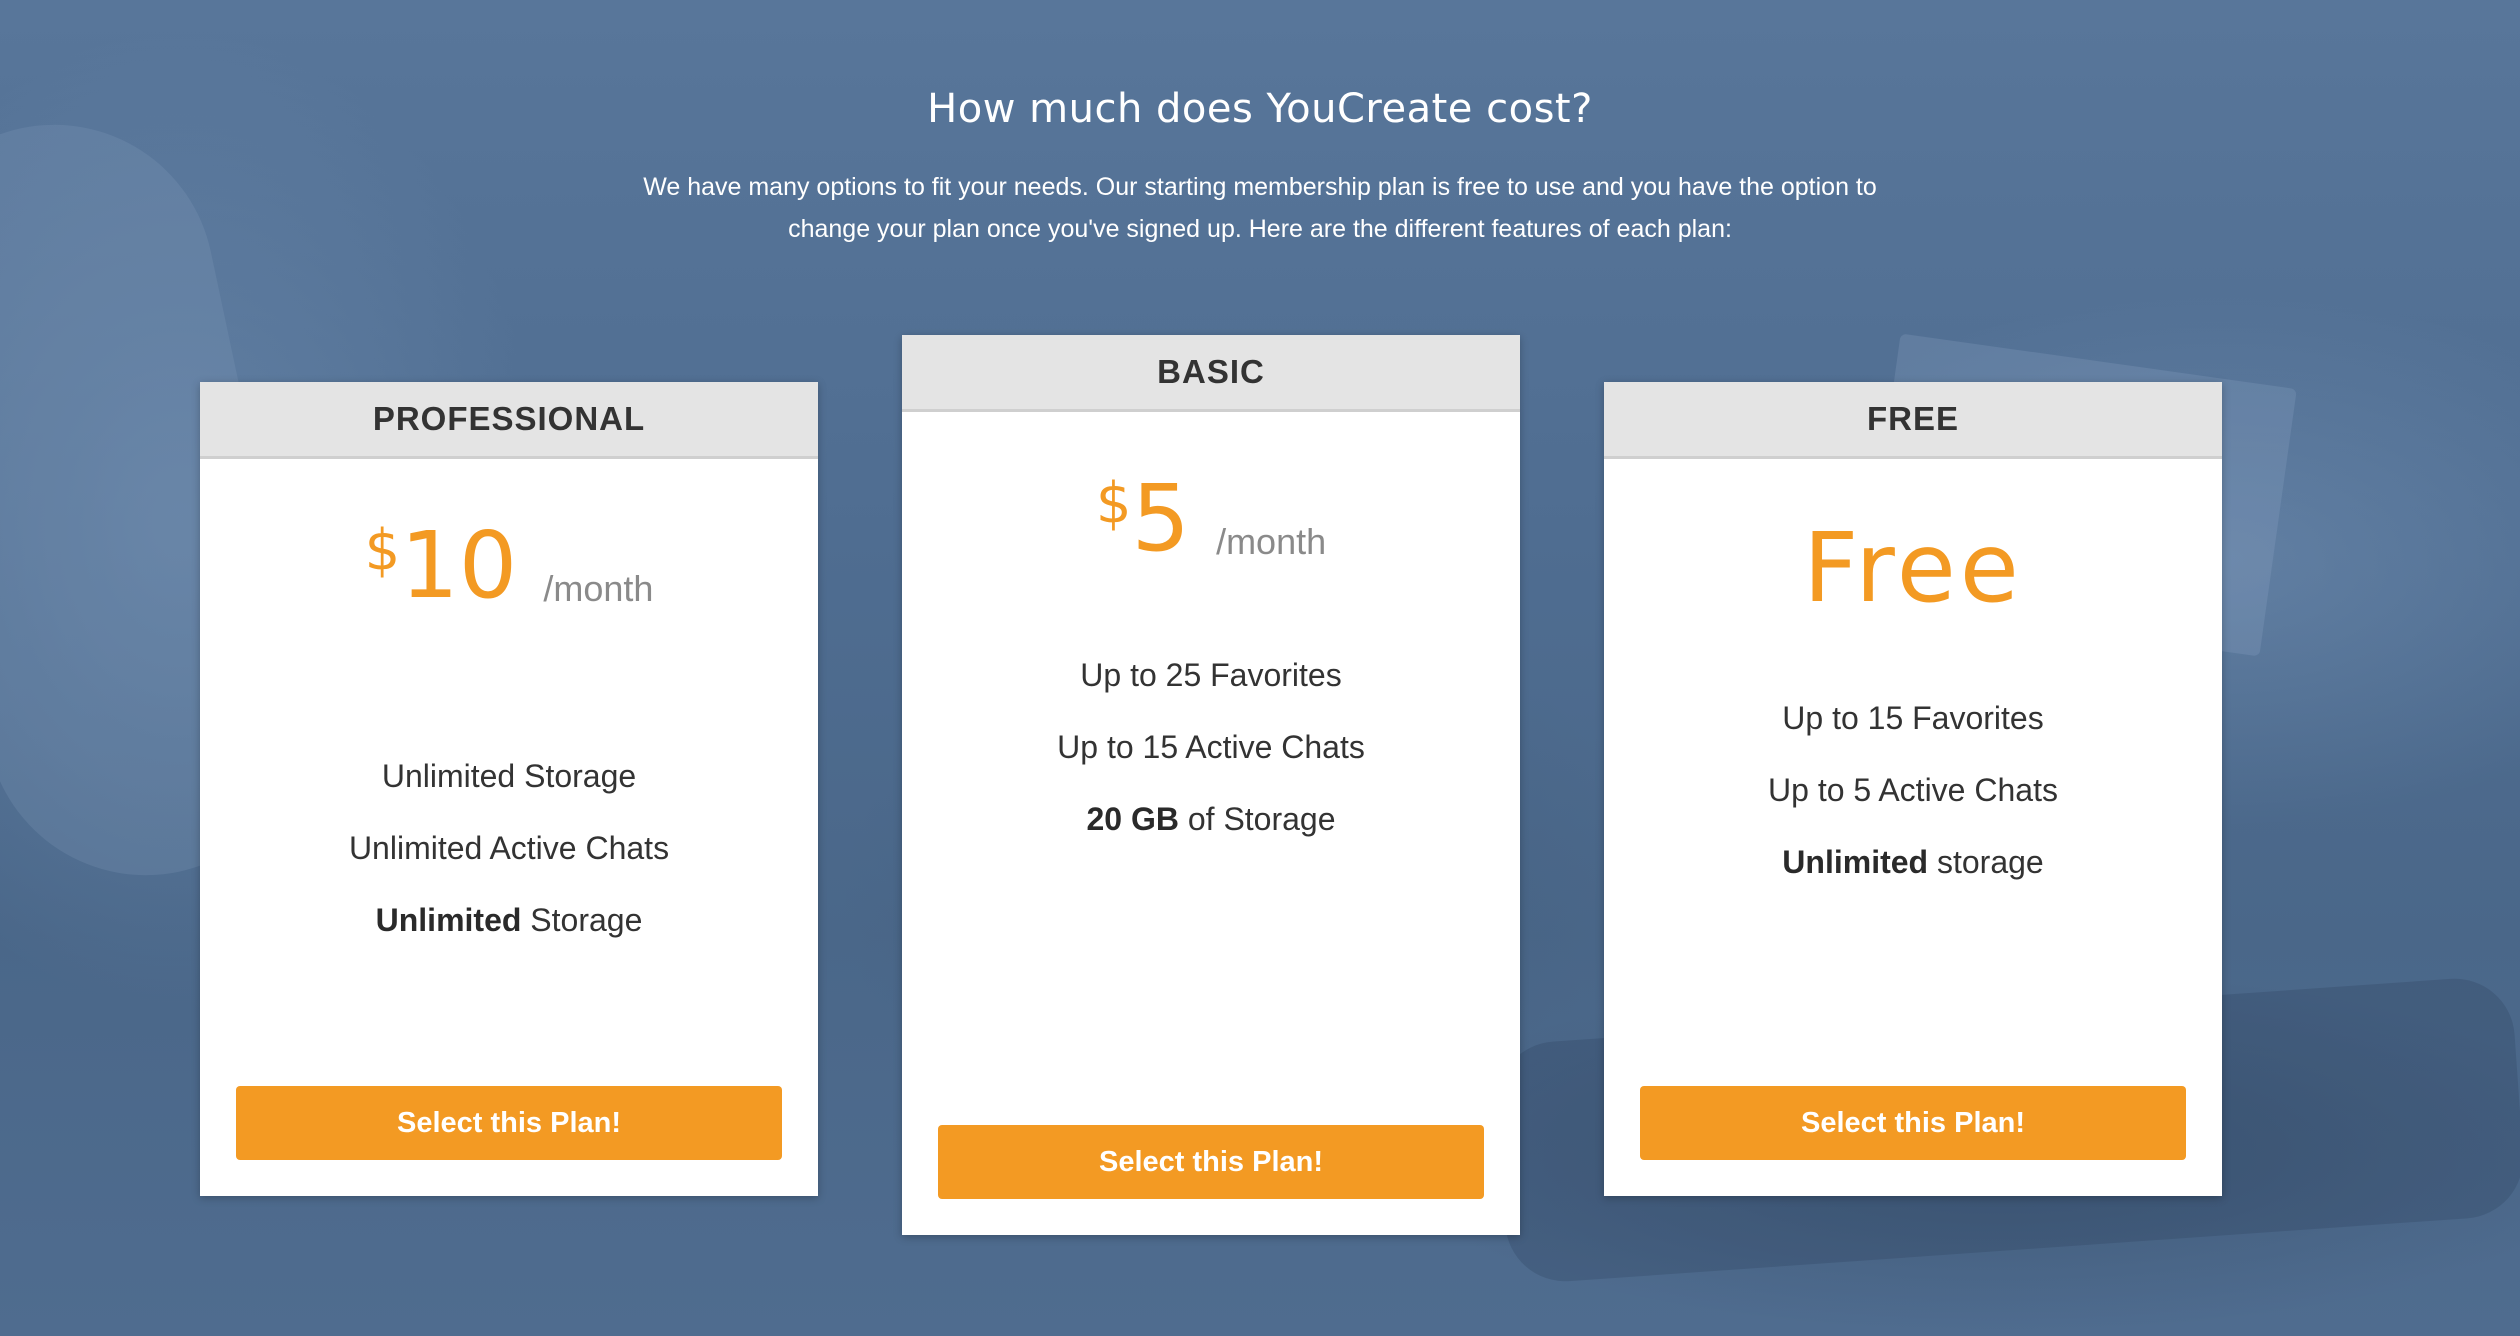 Image resolution: width=2520 pixels, height=1336 pixels. I want to click on plan-price: $5/month, so click(1211, 518).